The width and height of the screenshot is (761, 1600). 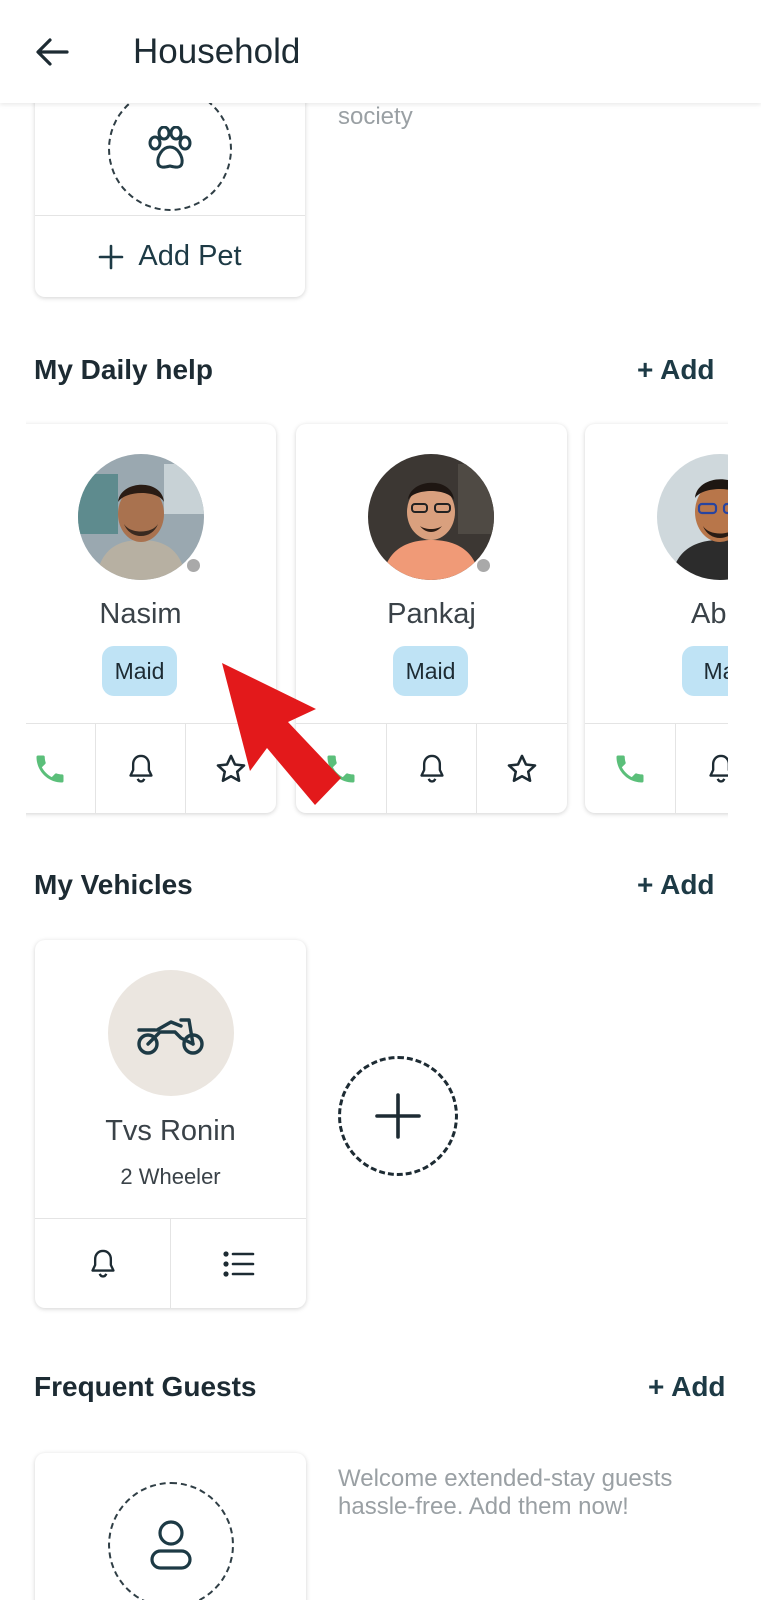 What do you see at coordinates (123, 369) in the screenshot?
I see `daily-help-title: My Daily help` at bounding box center [123, 369].